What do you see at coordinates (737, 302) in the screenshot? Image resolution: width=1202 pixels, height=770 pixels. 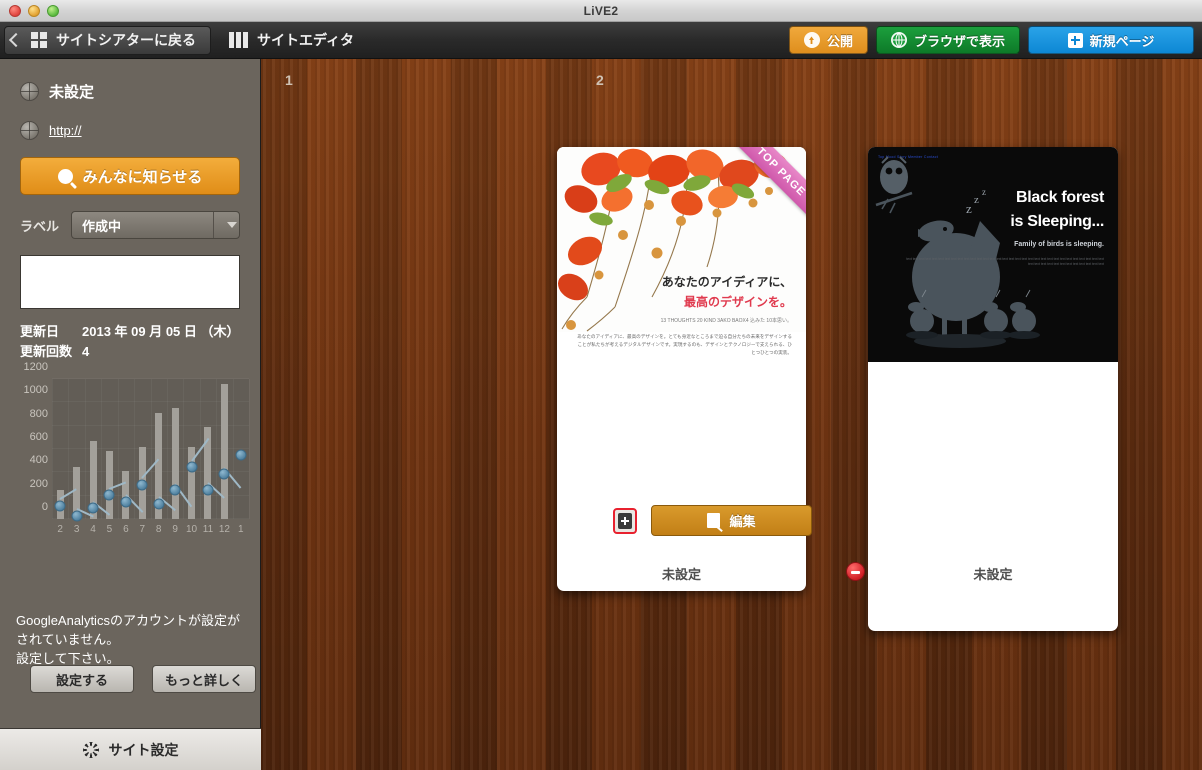 I see `page-1-heading-2: 最高のデザインを。` at bounding box center [737, 302].